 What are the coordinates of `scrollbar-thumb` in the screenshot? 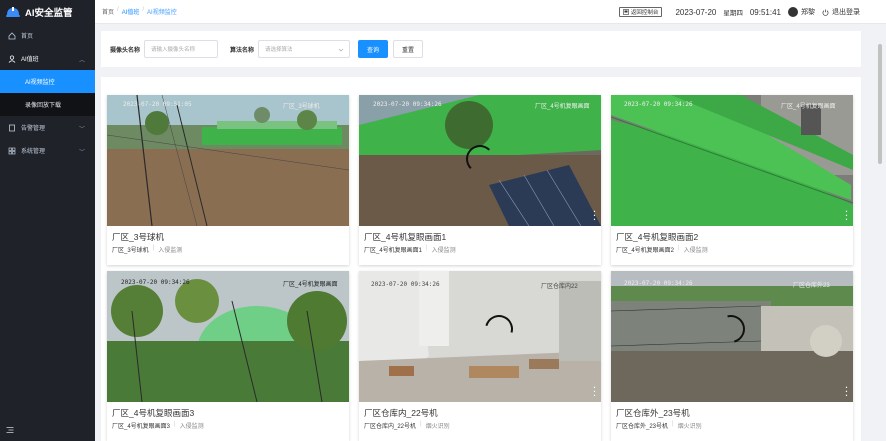 It's located at (880, 104).